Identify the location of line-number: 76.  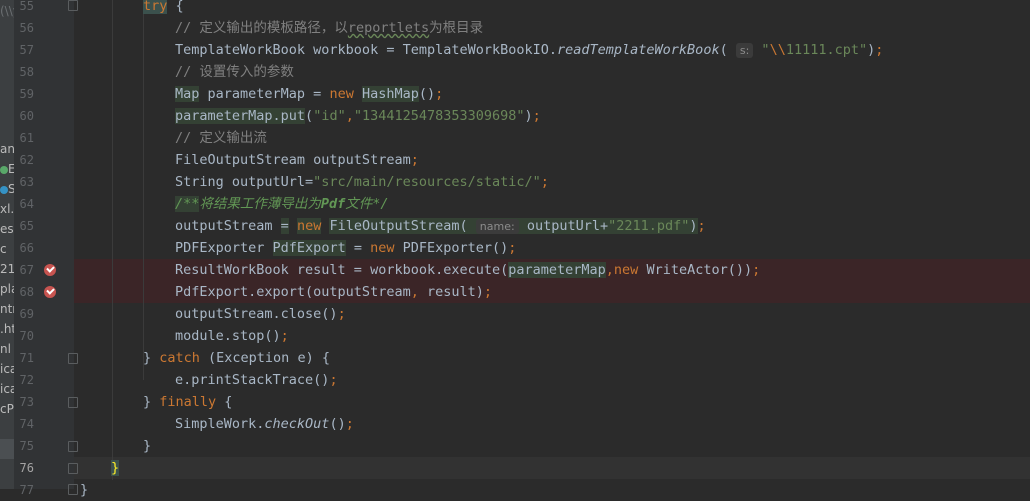
(26, 468).